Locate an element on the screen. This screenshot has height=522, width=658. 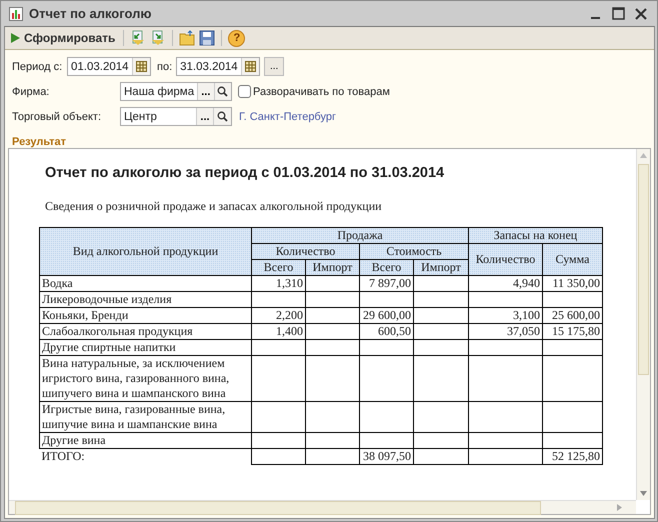
header-cell: Количество is located at coordinates (306, 252).